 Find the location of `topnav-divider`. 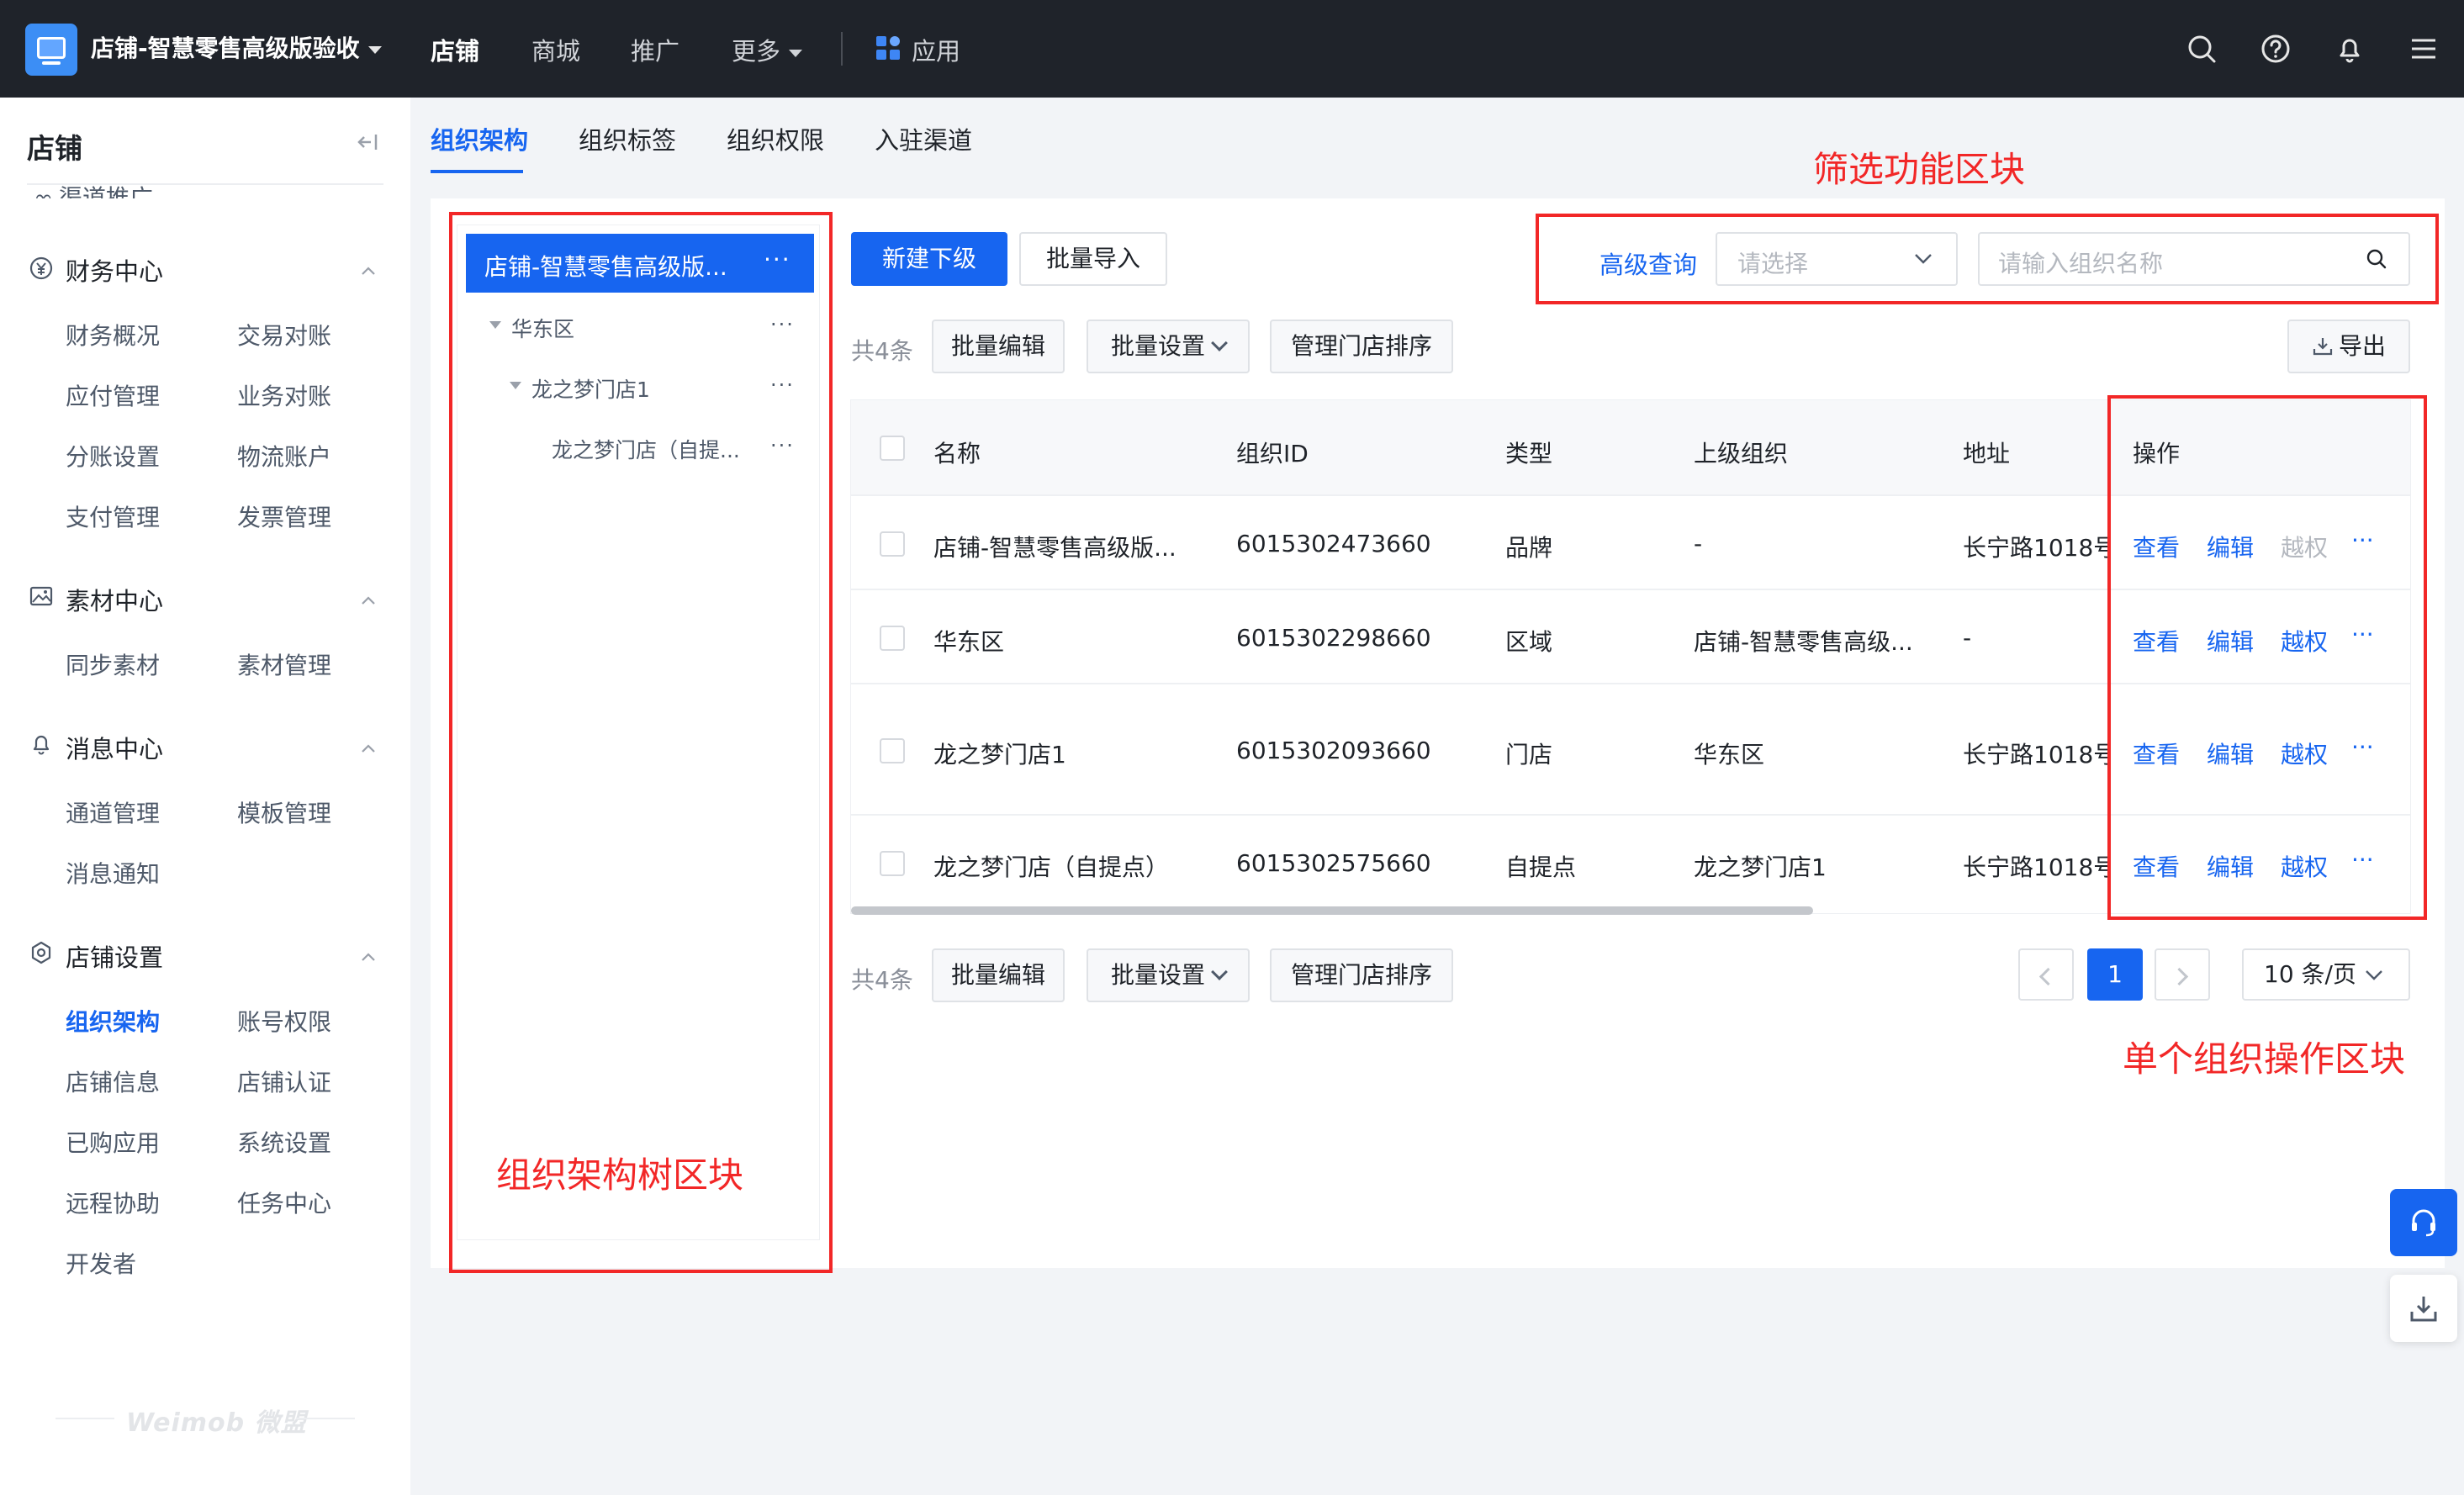

topnav-divider is located at coordinates (842, 49).